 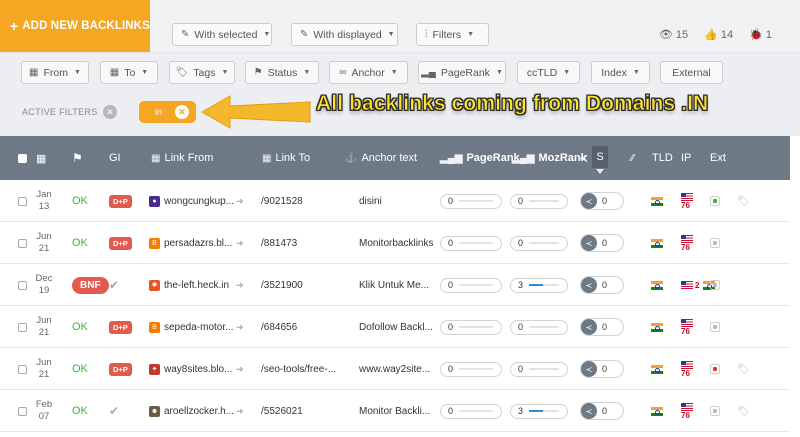 I want to click on row-pagerank: 0, so click(x=471, y=411).